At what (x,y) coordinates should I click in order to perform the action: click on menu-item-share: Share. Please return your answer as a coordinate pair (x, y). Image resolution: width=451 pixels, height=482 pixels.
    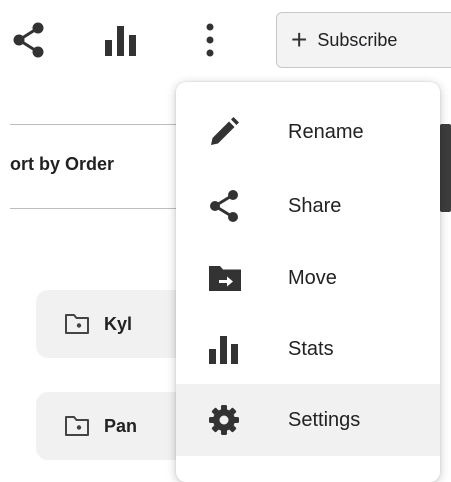
    Looking at the image, I should click on (308, 206).